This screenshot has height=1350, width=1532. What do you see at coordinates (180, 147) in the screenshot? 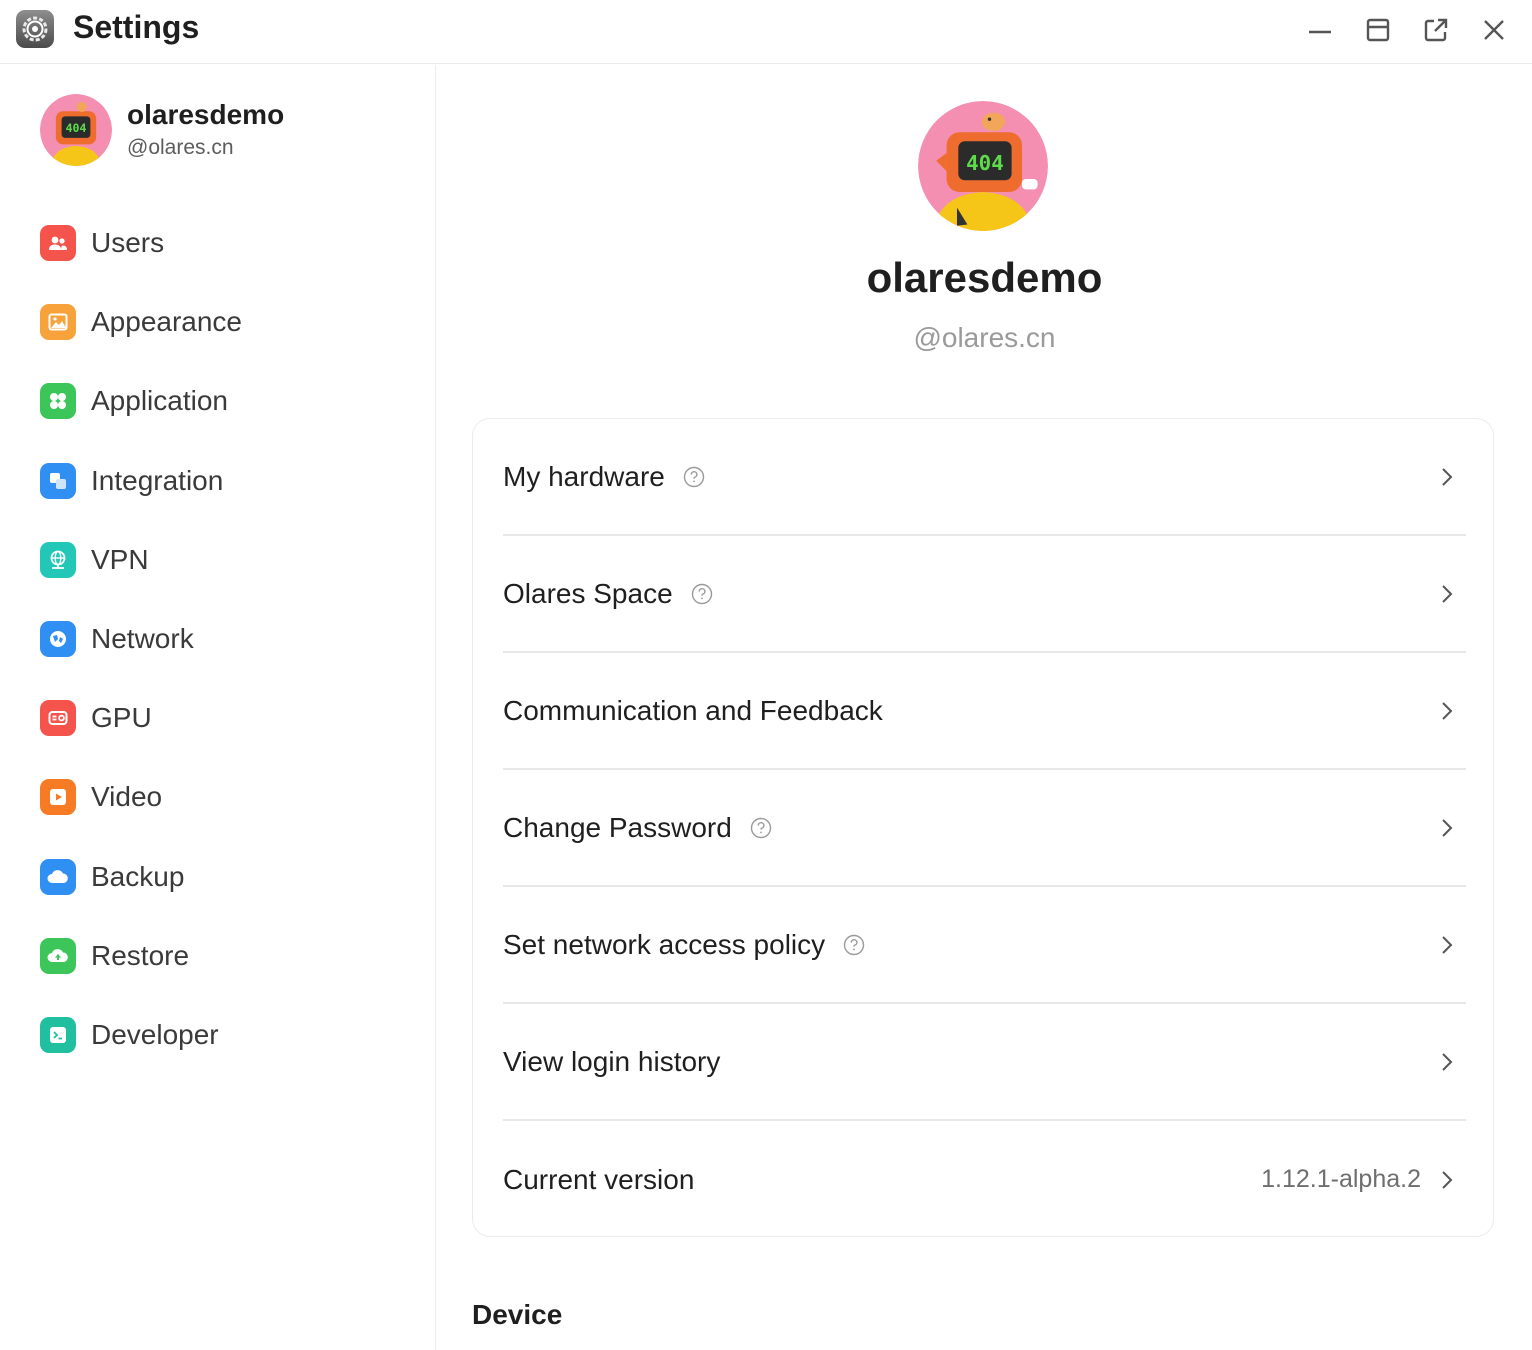
I see `sidebar-domain: @olares.cn` at bounding box center [180, 147].